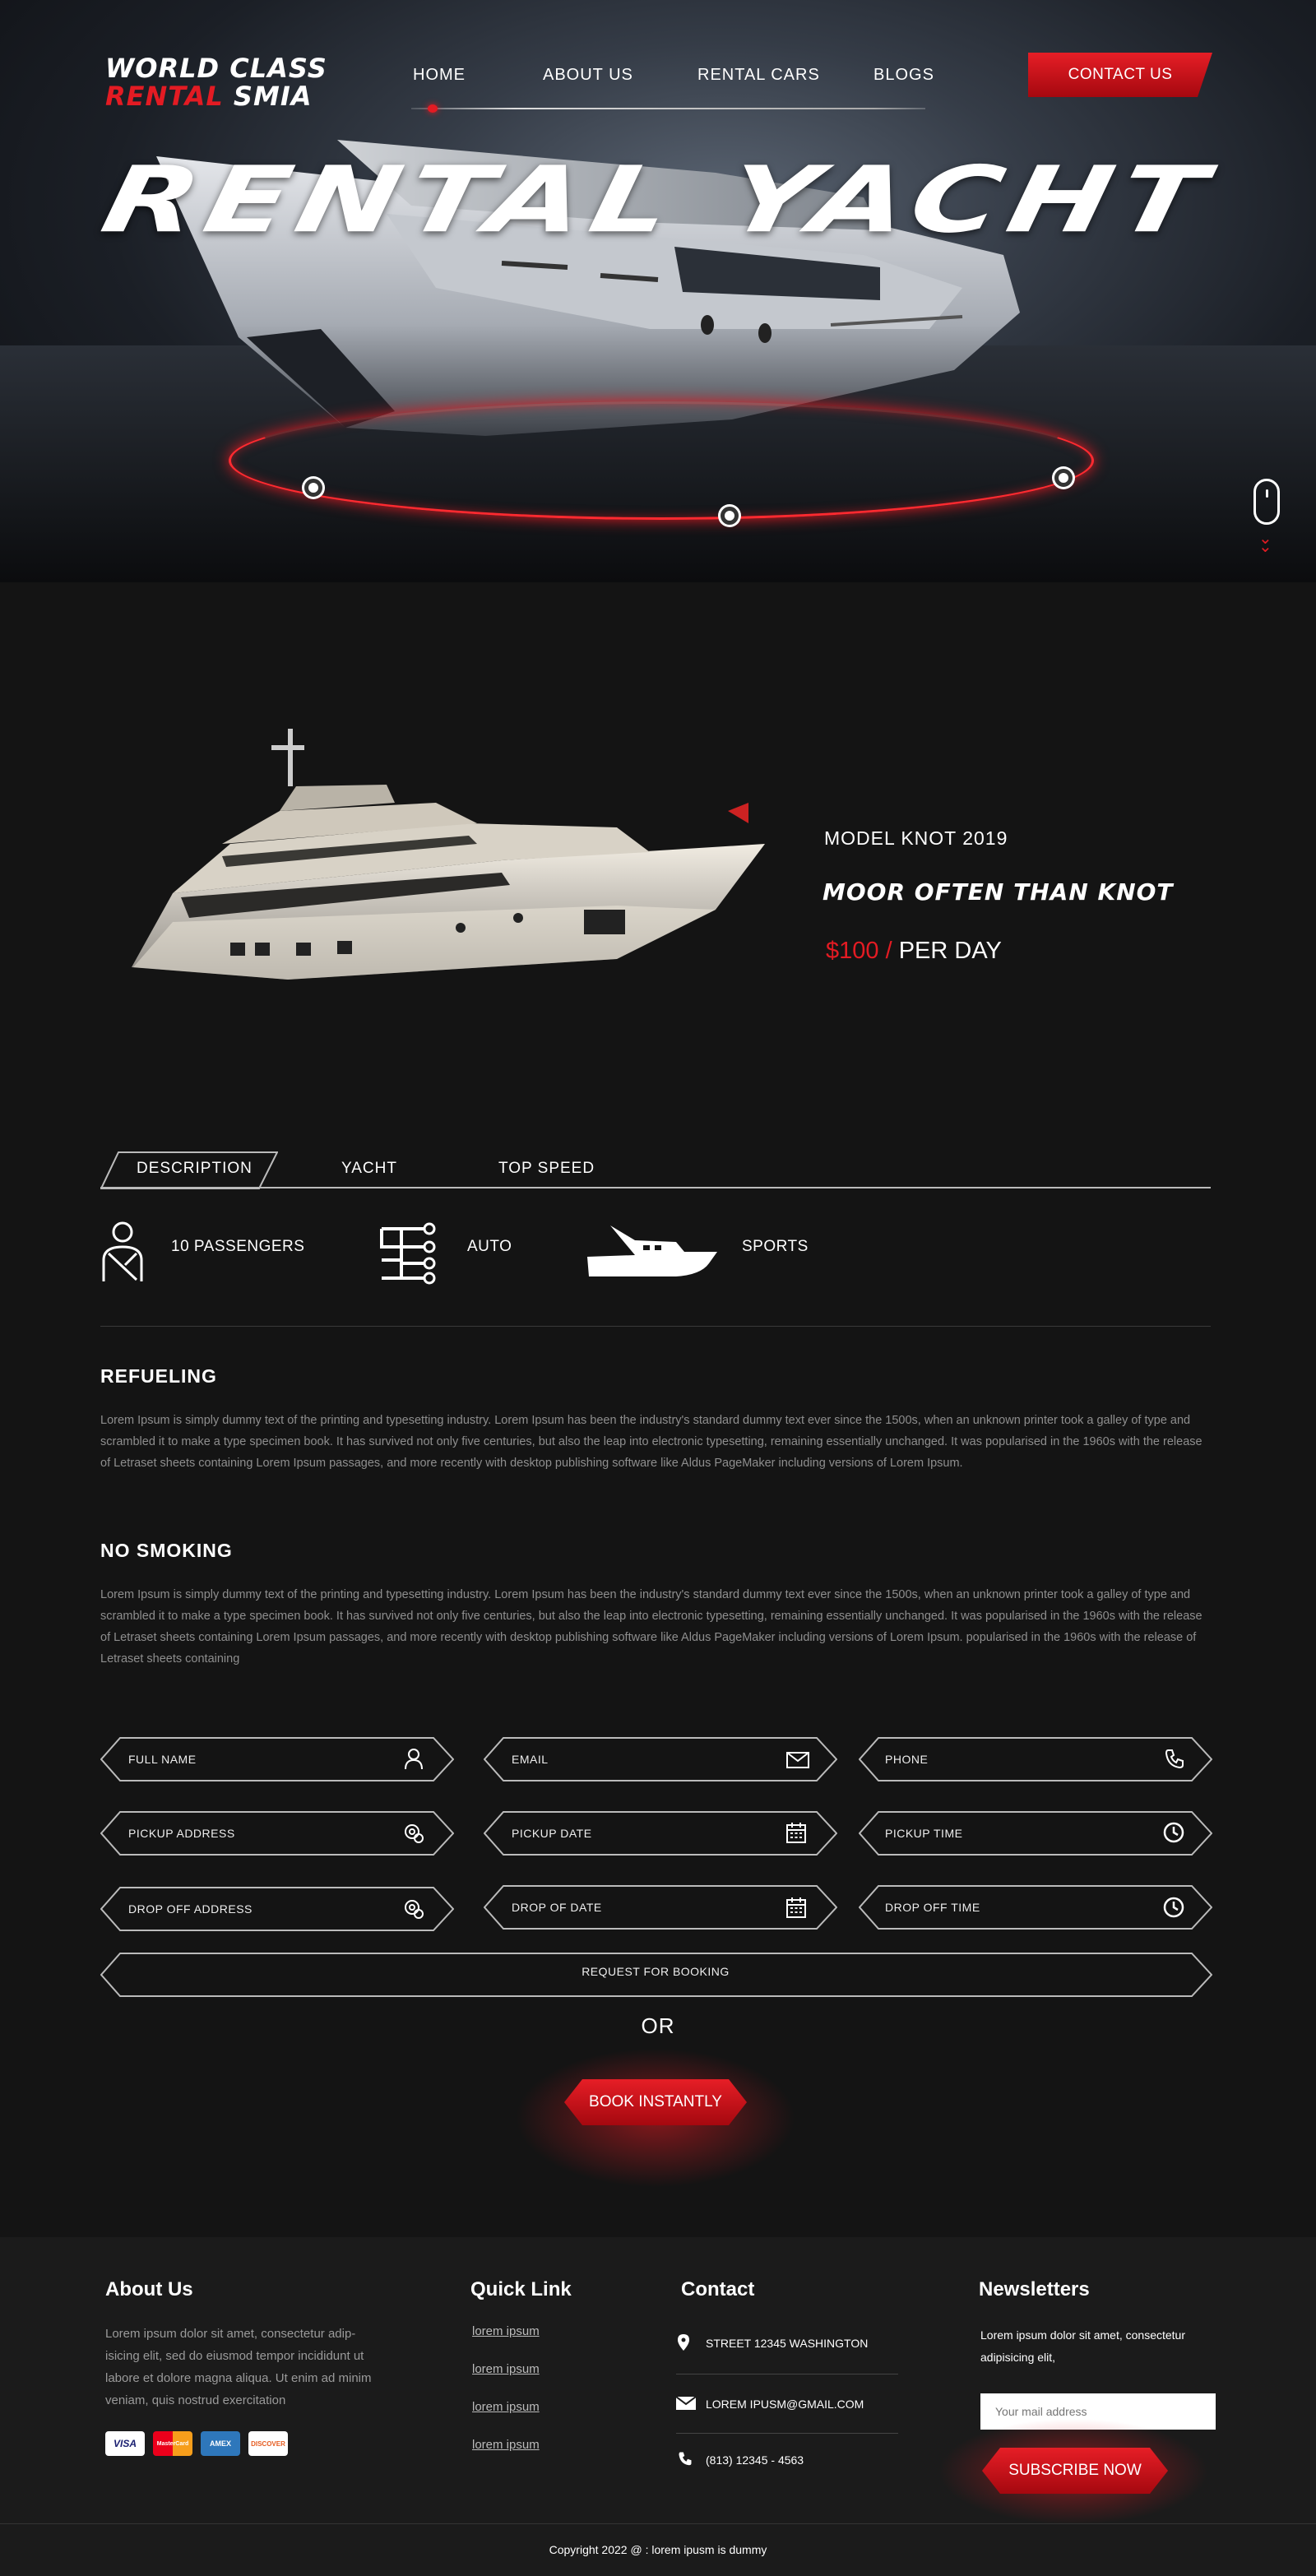 The height and width of the screenshot is (2576, 1316). What do you see at coordinates (521, 2289) in the screenshot?
I see `footer-quick-title: Quick Link` at bounding box center [521, 2289].